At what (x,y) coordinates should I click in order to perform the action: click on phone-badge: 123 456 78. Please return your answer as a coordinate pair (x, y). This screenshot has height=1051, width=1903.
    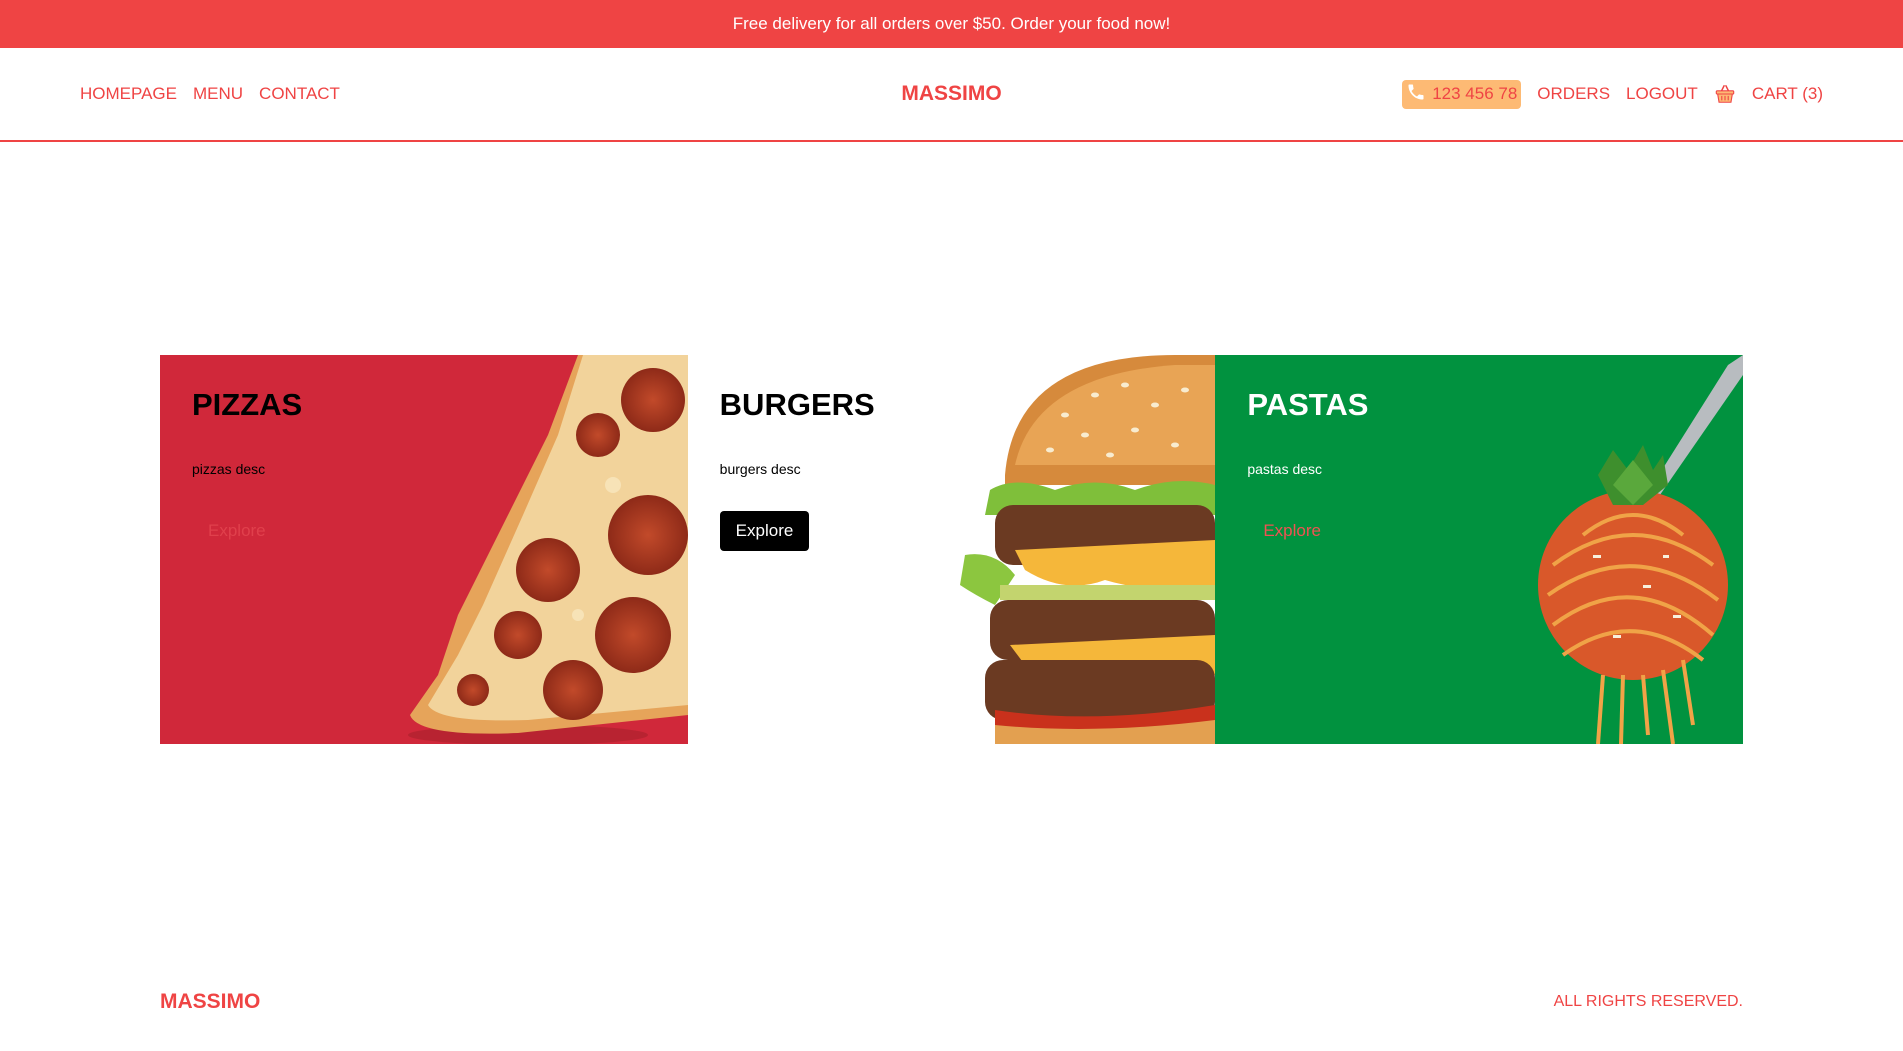
    Looking at the image, I should click on (1462, 94).